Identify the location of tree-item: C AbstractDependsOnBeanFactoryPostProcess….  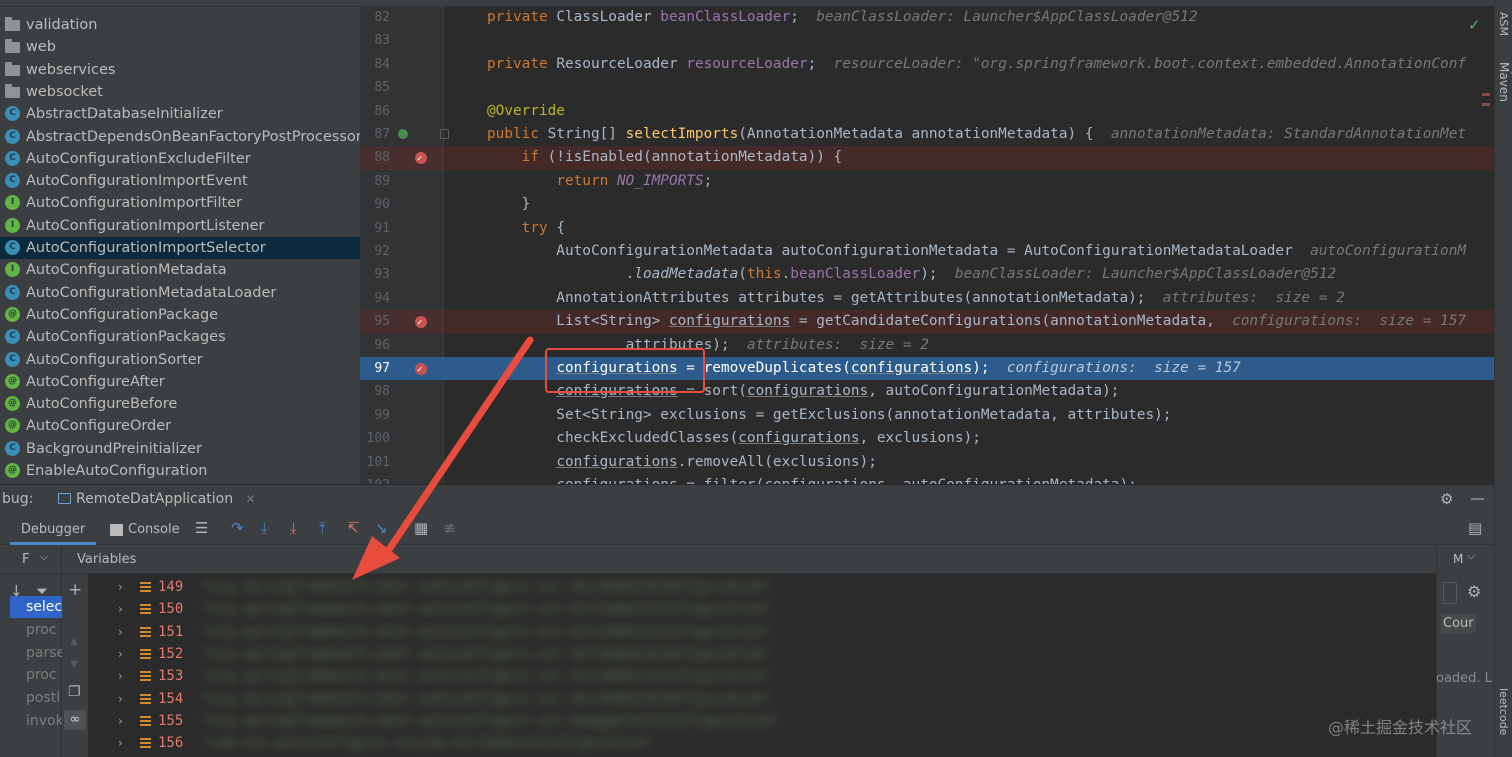
(180, 137).